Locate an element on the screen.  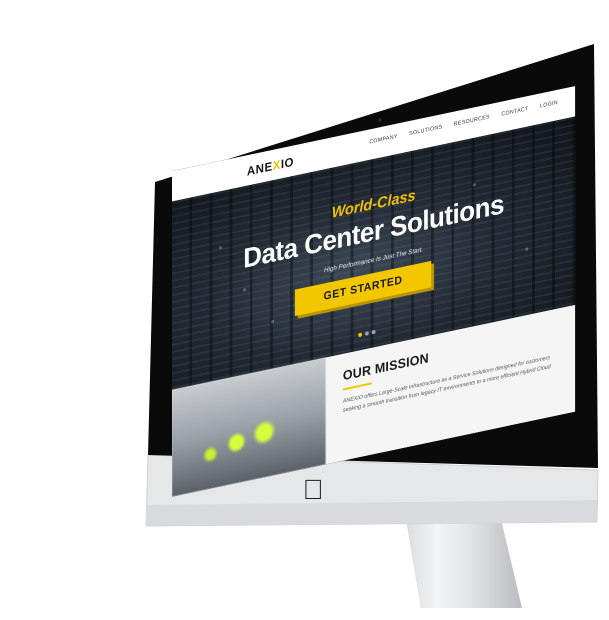
nav-item-resources: RESOURCES is located at coordinates (472, 121).